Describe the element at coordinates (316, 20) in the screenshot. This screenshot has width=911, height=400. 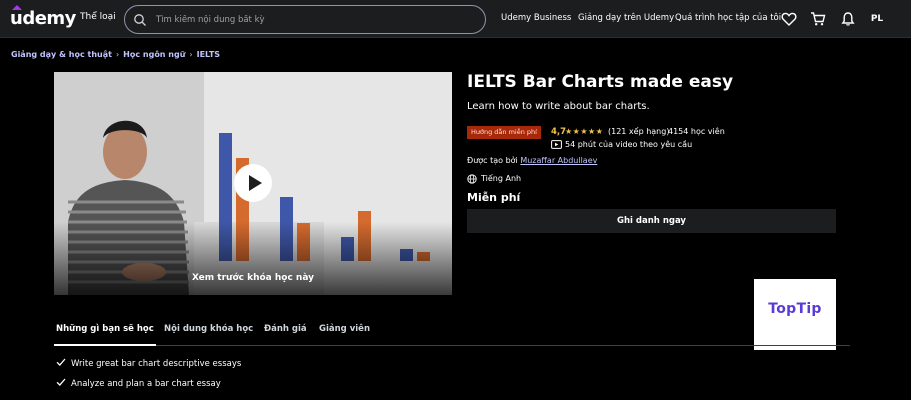
I see `search-input` at that location.